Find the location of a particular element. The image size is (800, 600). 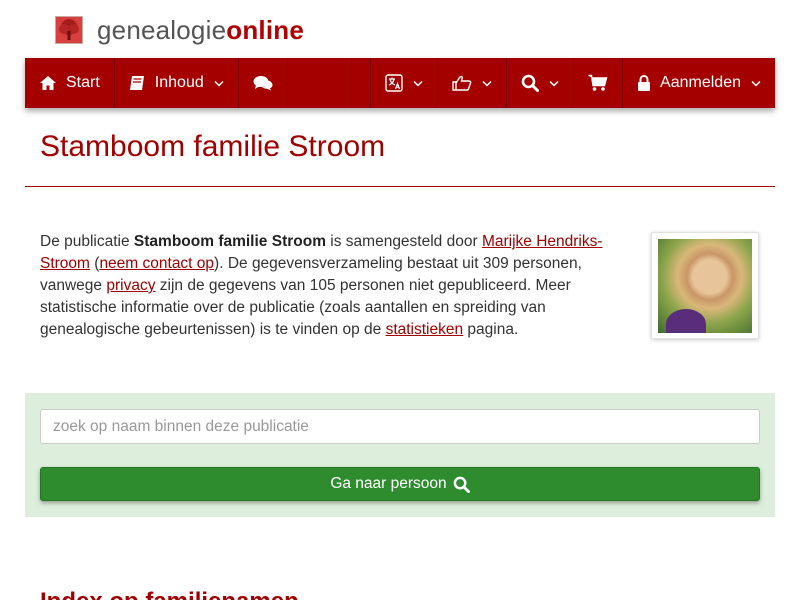

nav-content-menu: Inhoud is located at coordinates (177, 83).